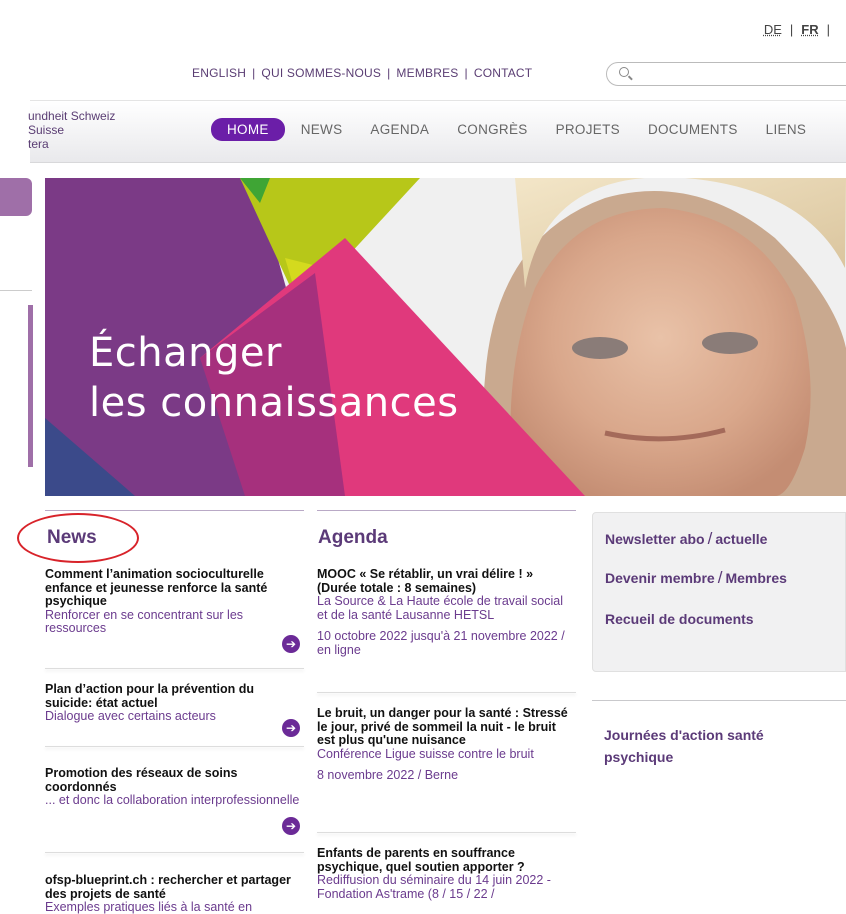  I want to click on search-input, so click(735, 74).